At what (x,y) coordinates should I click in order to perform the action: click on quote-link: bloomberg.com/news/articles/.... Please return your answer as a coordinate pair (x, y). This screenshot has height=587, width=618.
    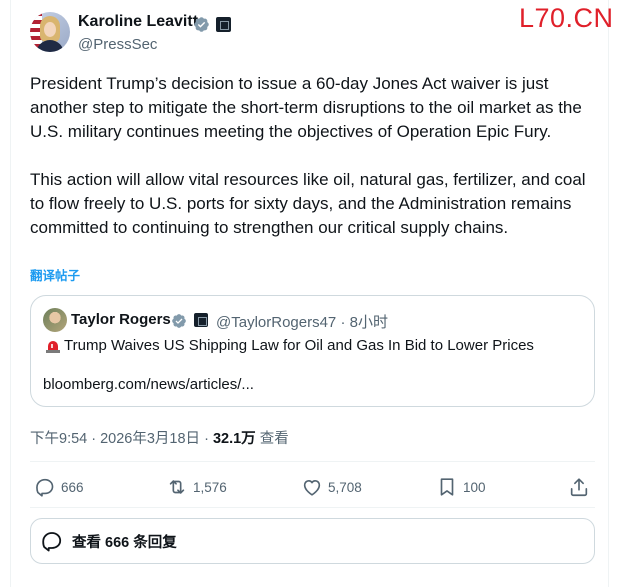
    Looking at the image, I should click on (148, 384).